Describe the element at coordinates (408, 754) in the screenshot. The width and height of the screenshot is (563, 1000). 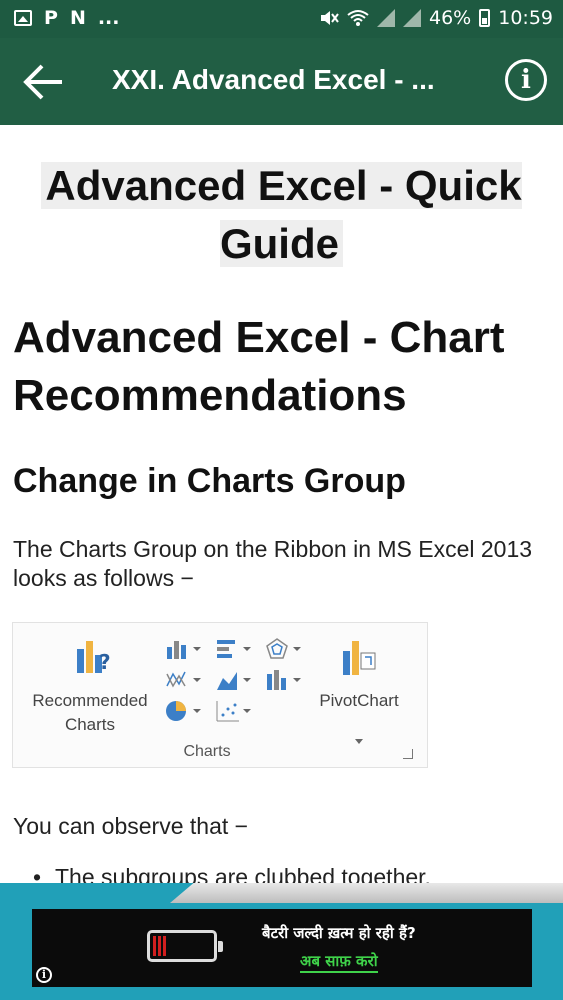
I see `dialog-launcher-icon` at that location.